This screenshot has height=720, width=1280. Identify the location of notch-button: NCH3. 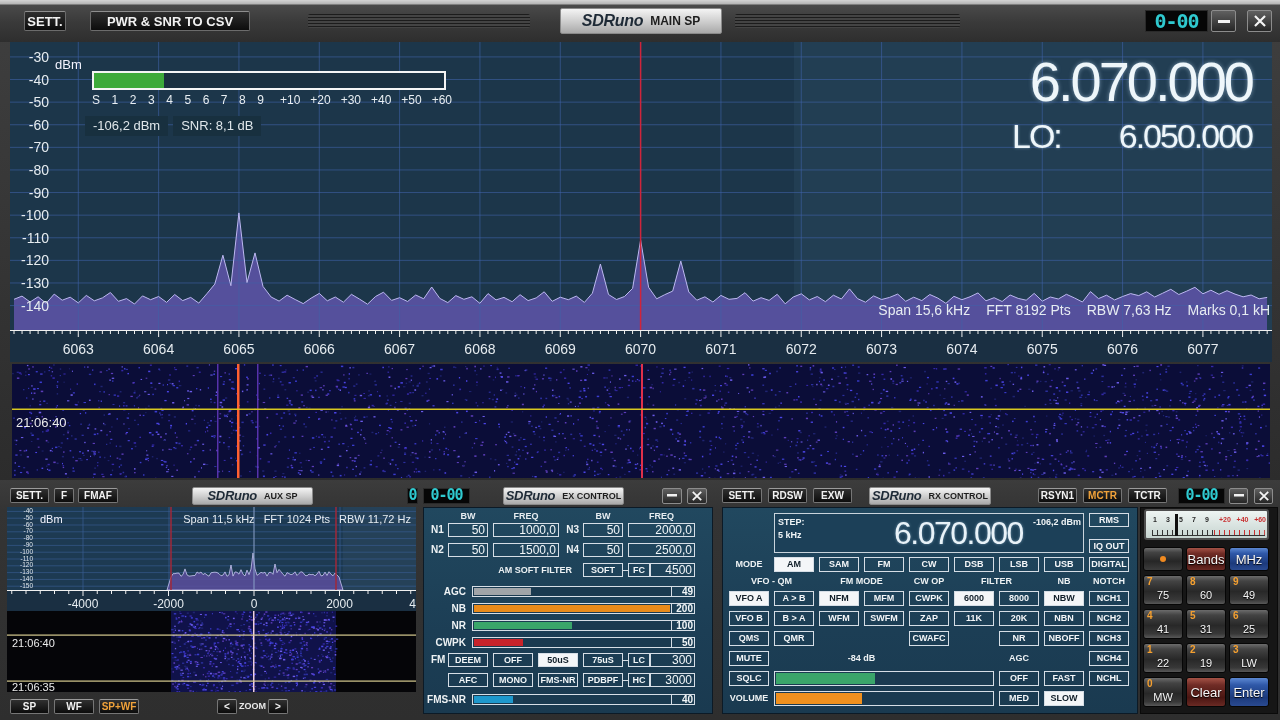
(1109, 638).